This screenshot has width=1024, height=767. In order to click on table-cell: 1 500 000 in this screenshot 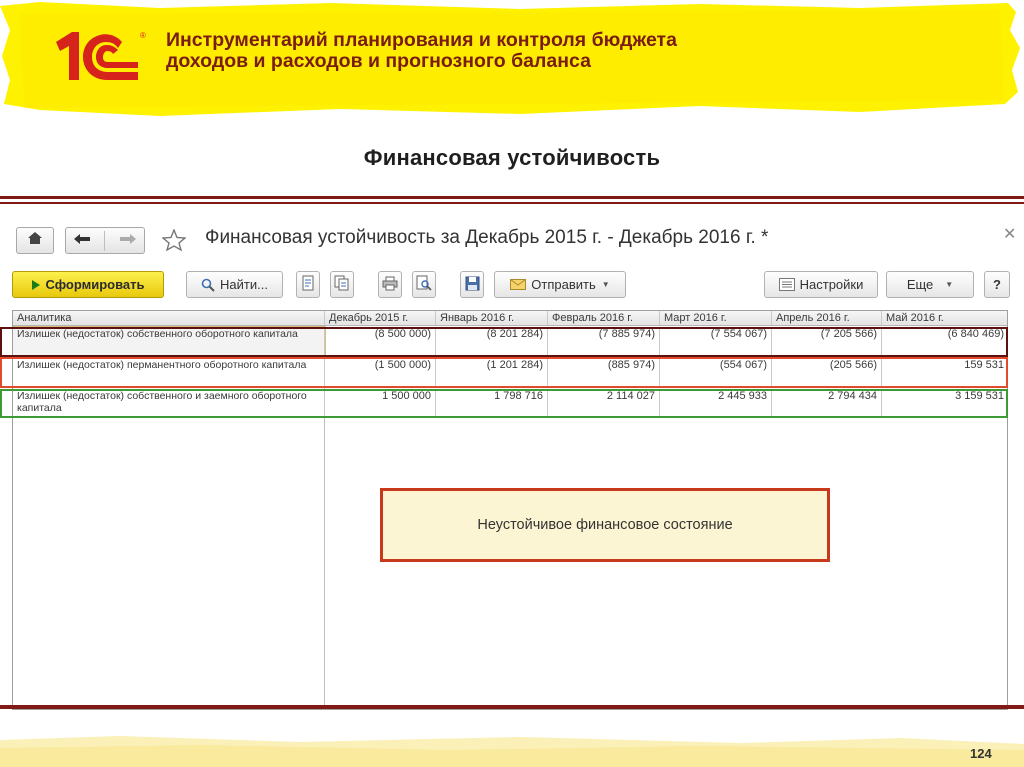, I will do `click(380, 403)`.